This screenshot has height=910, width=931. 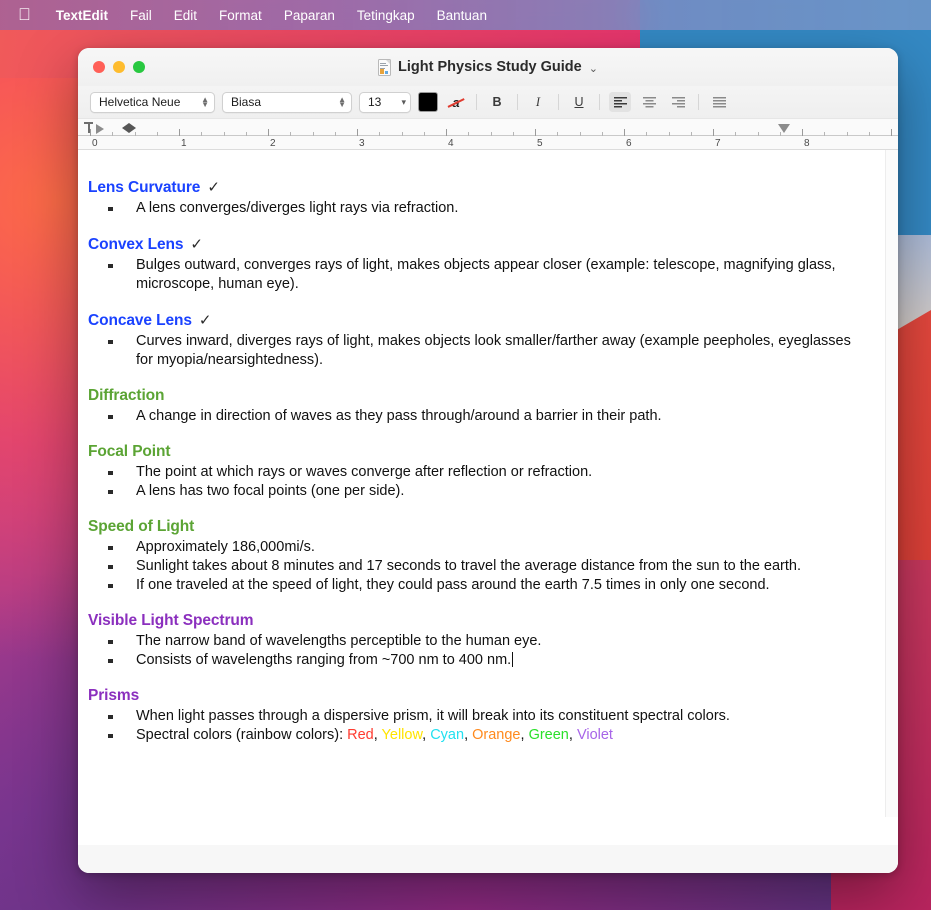 I want to click on bold-label: B, so click(x=497, y=102).